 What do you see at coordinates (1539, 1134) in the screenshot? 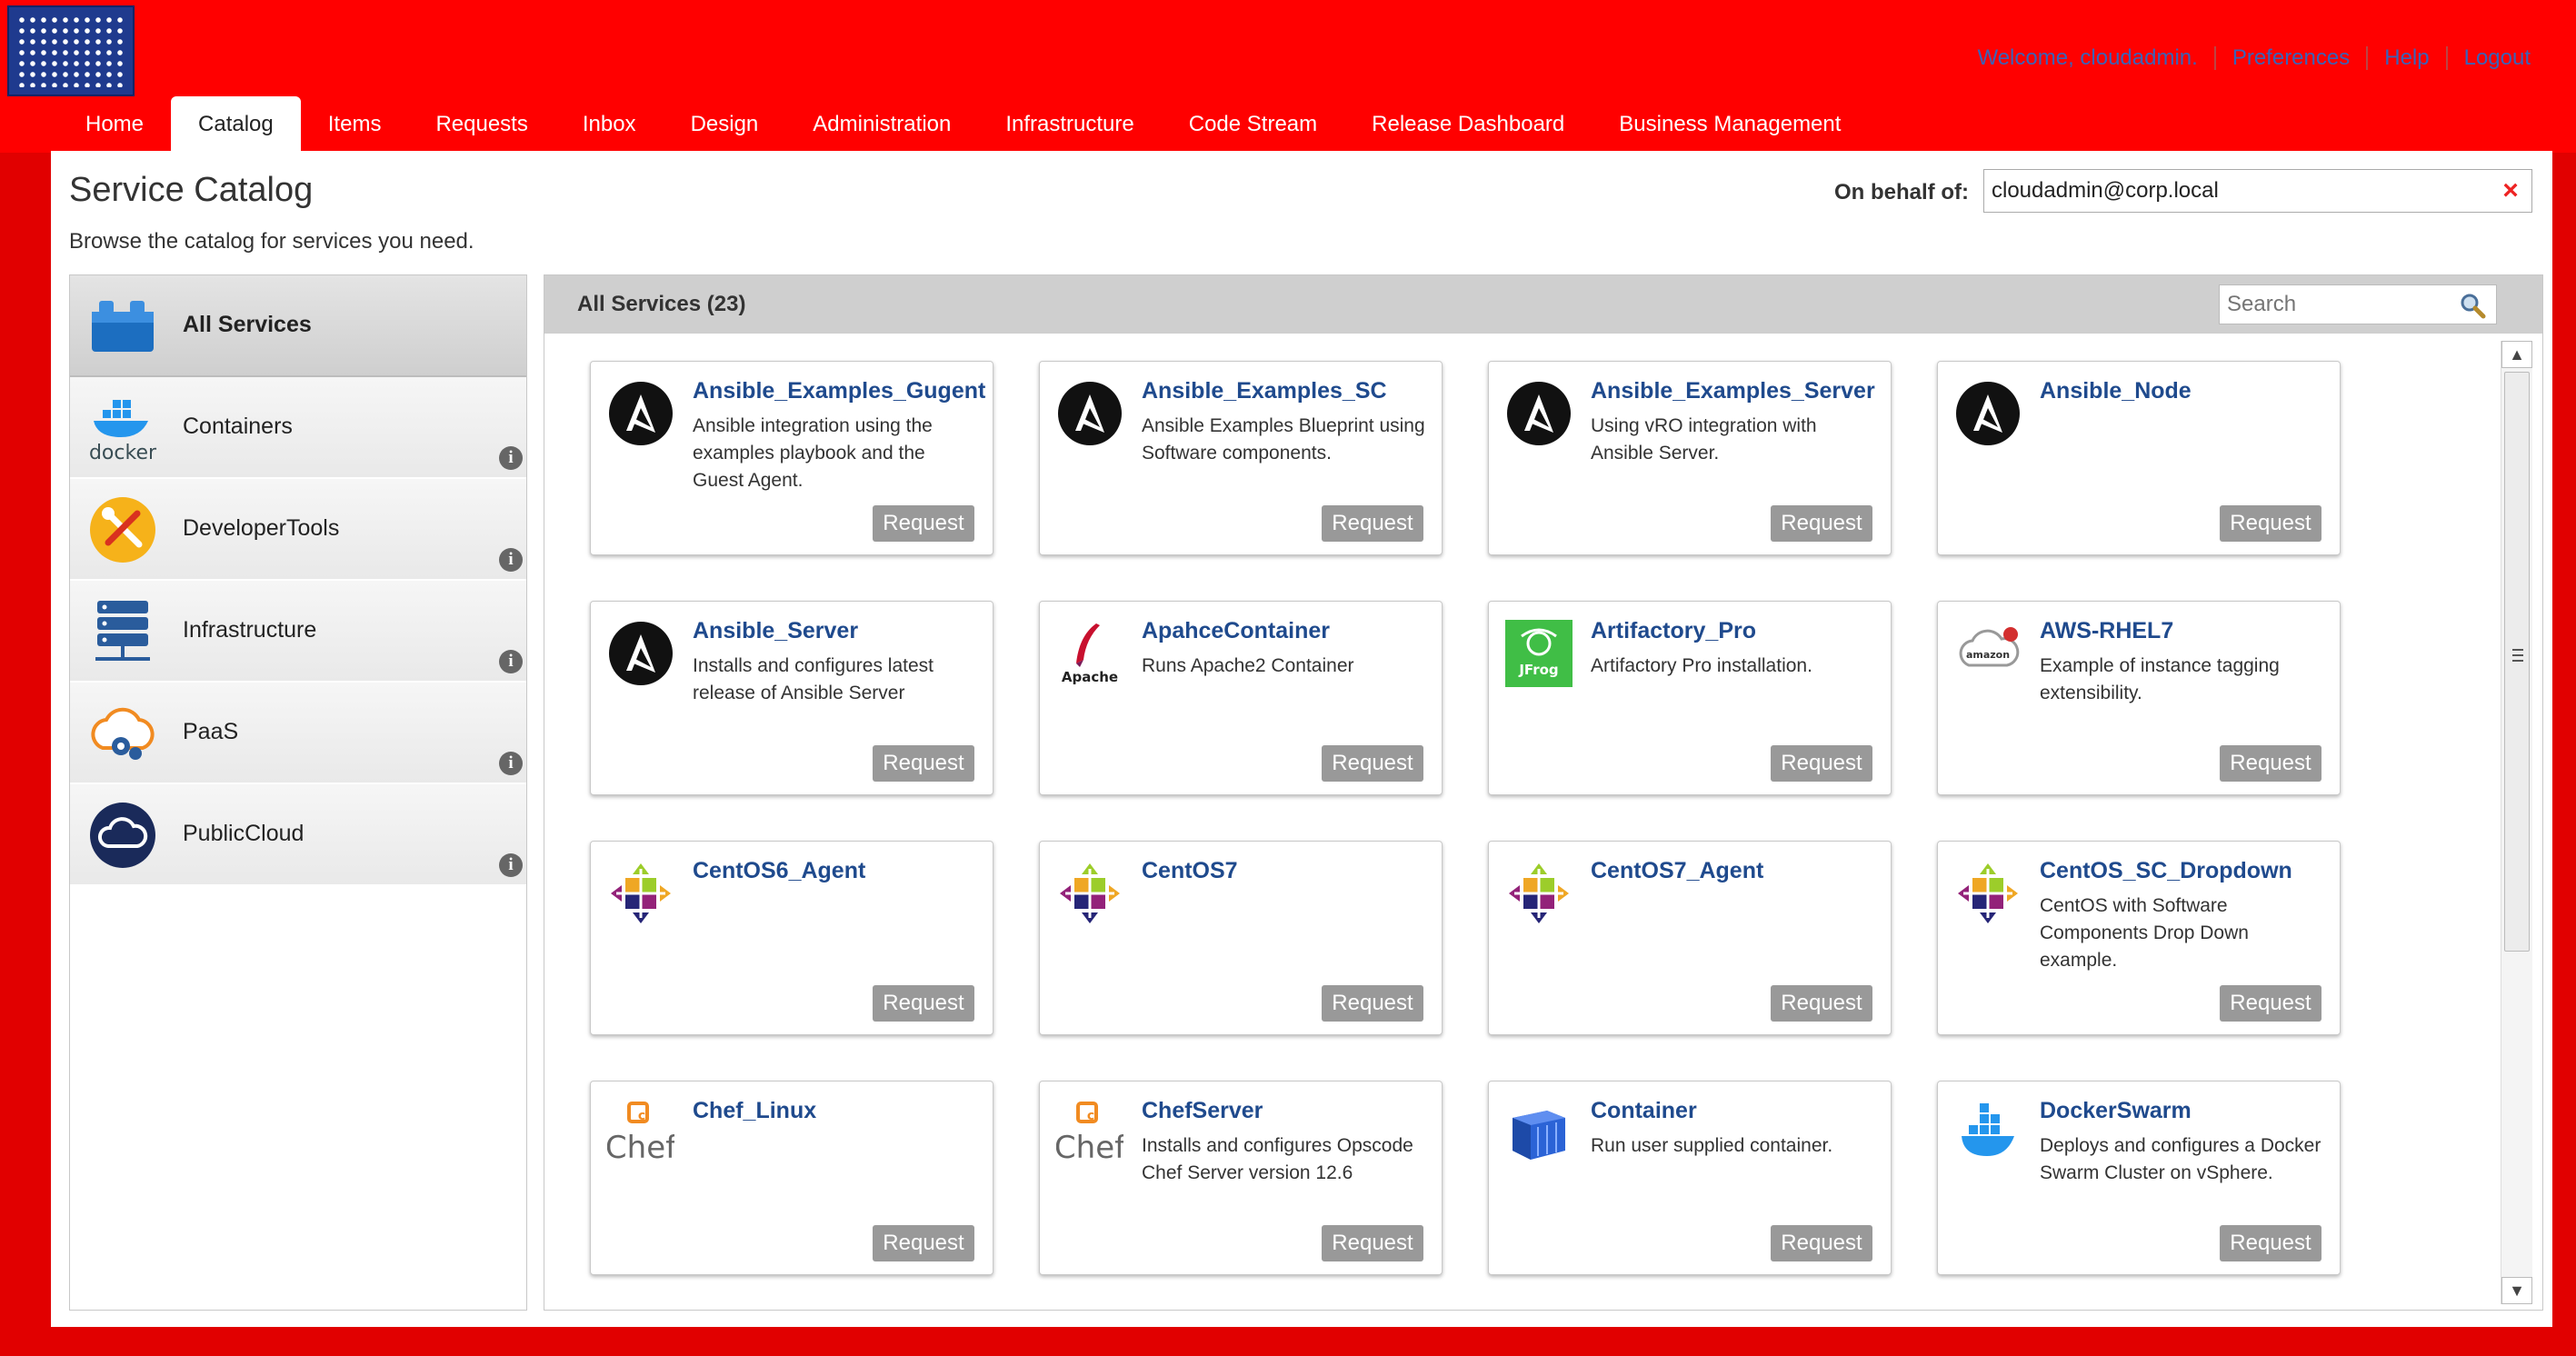
I see `container-icon` at bounding box center [1539, 1134].